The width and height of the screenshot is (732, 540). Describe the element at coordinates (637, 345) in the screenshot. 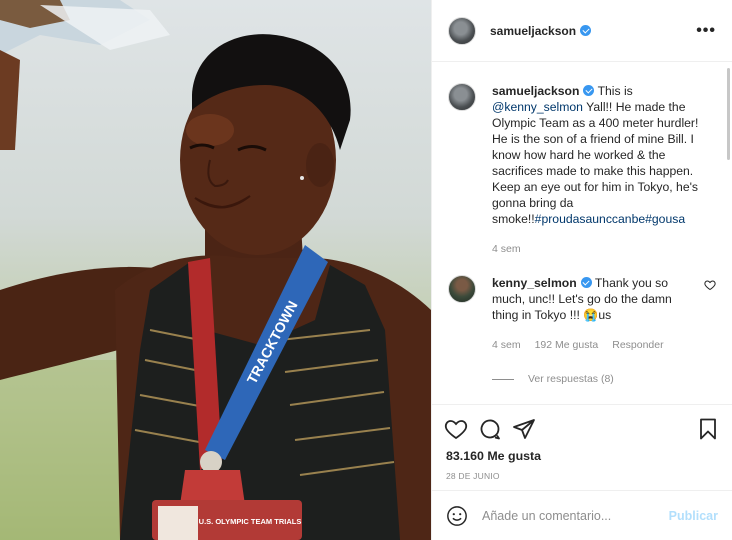

I see `reply-button: Responder` at that location.